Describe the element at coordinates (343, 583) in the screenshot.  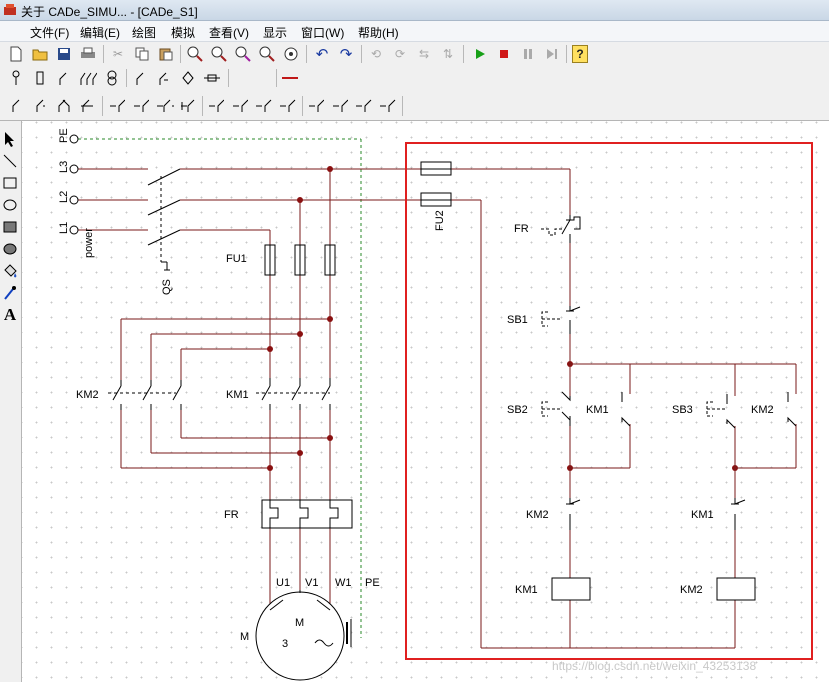
I see `label-w1: W1` at that location.